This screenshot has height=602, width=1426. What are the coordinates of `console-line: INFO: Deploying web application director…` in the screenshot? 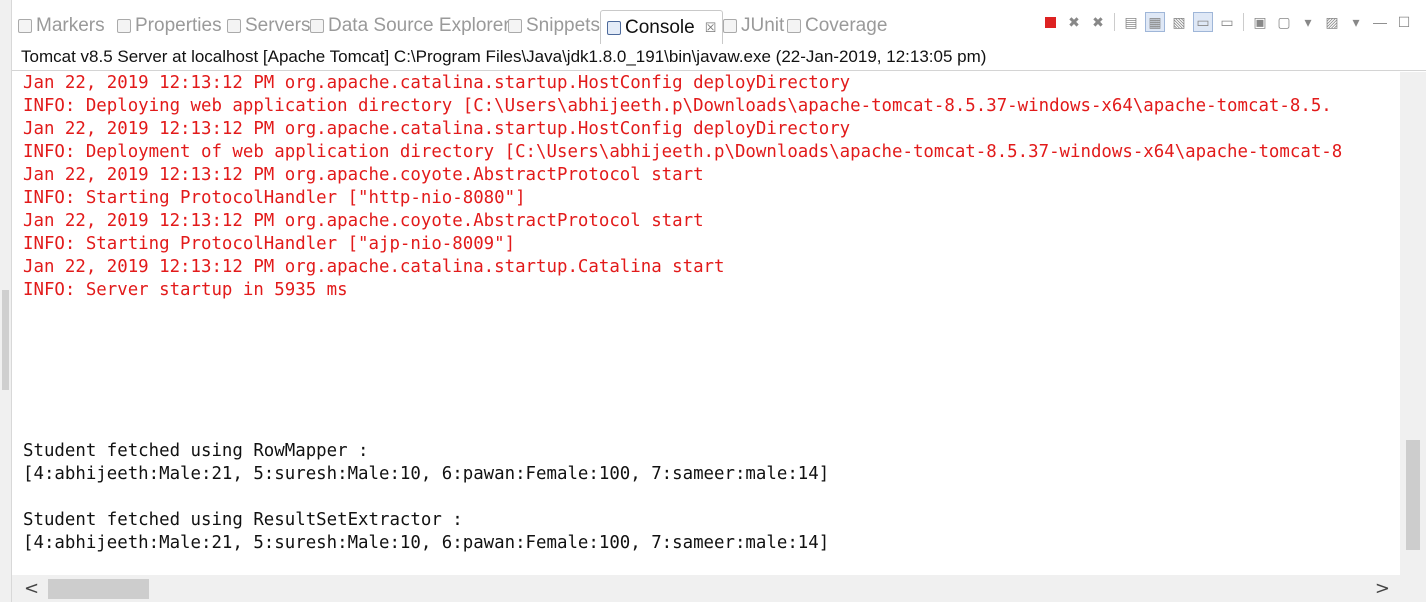 It's located at (677, 106).